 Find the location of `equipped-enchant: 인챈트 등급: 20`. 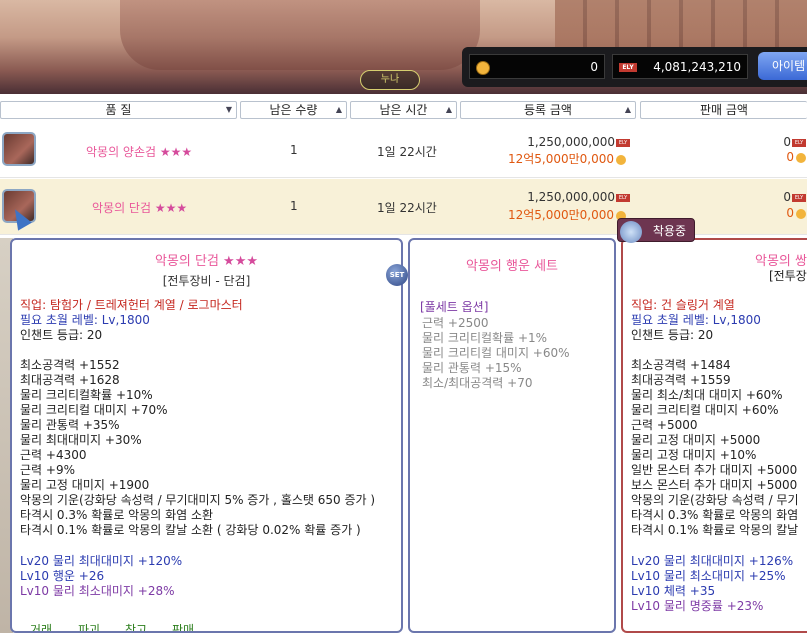

equipped-enchant: 인챈트 등급: 20 is located at coordinates (672, 335).